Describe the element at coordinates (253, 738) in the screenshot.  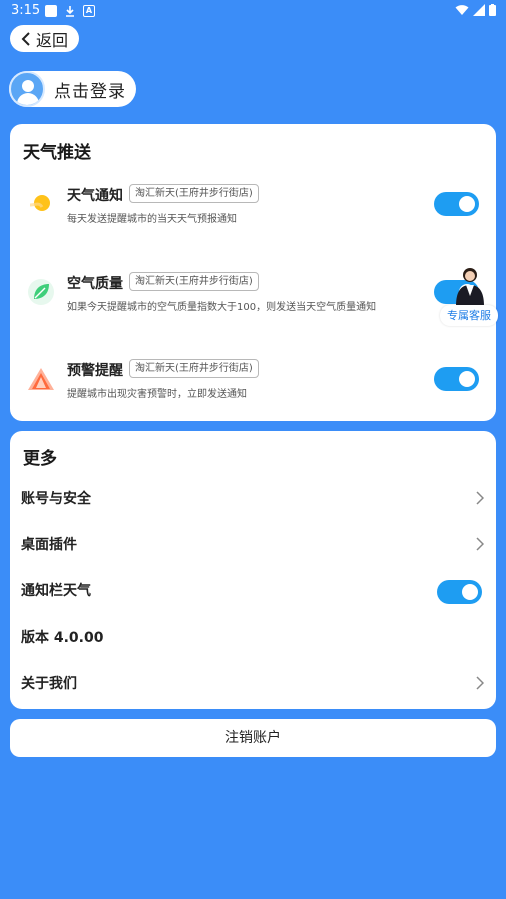
I see `cancel-account-button: 注销账户` at that location.